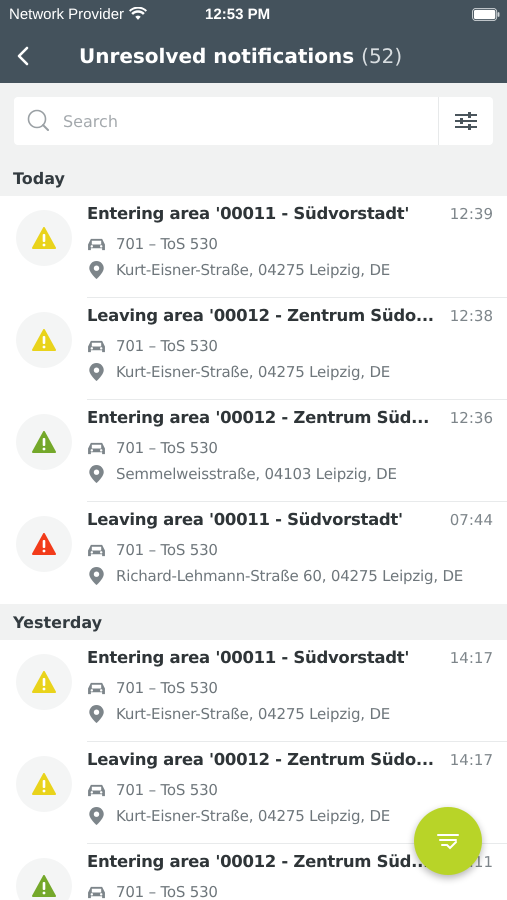 Image resolution: width=507 pixels, height=900 pixels. Describe the element at coordinates (253, 349) in the screenshot. I see `notification-item: Leaving area '00012 - Zentrum Südo... 12:38 701 – ToS 530 Kurt-Eisner-Straße, 04275 Leipzig, DE` at that location.